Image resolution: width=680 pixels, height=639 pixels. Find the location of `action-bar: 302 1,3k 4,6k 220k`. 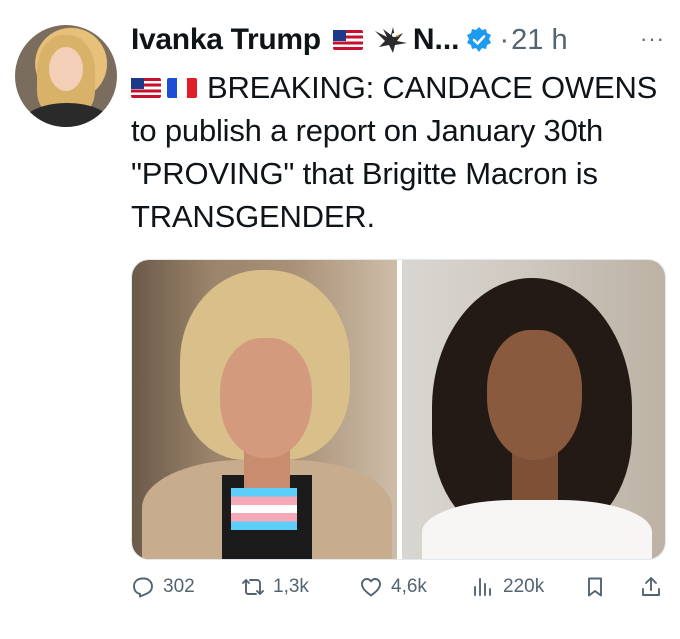

action-bar: 302 1,3k 4,6k 220k is located at coordinates (398, 593).